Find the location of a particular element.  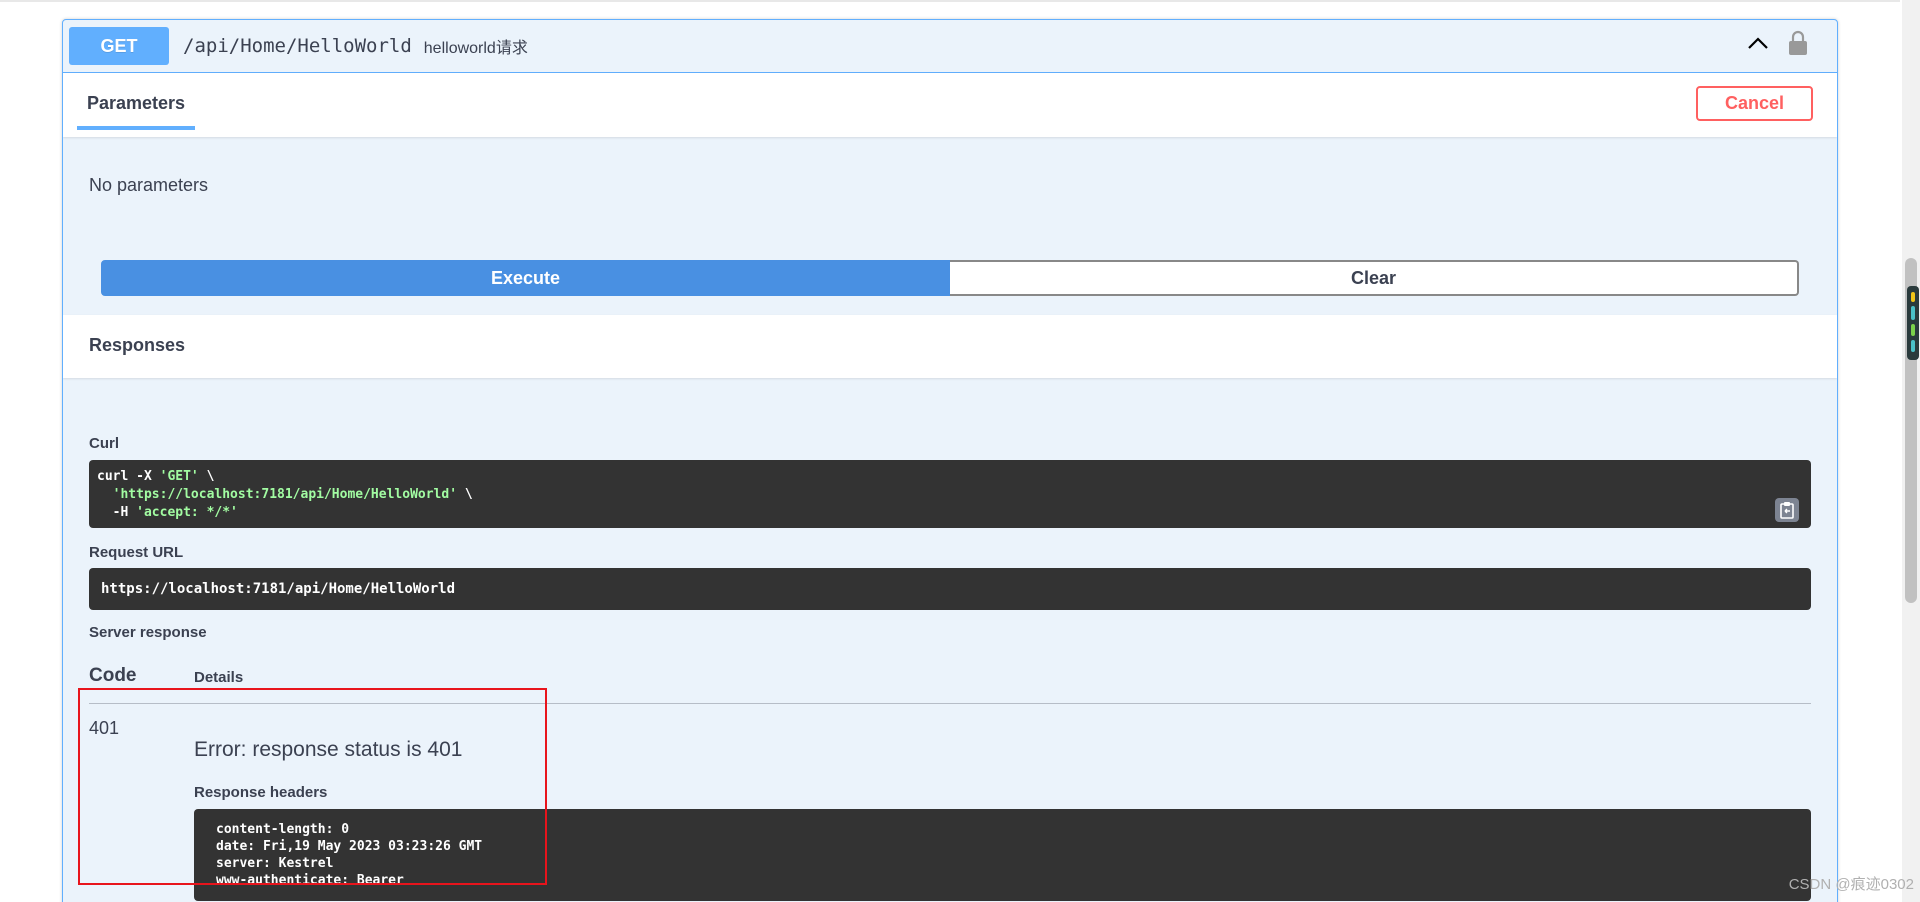

response-headers-label: Response headers is located at coordinates (261, 792).